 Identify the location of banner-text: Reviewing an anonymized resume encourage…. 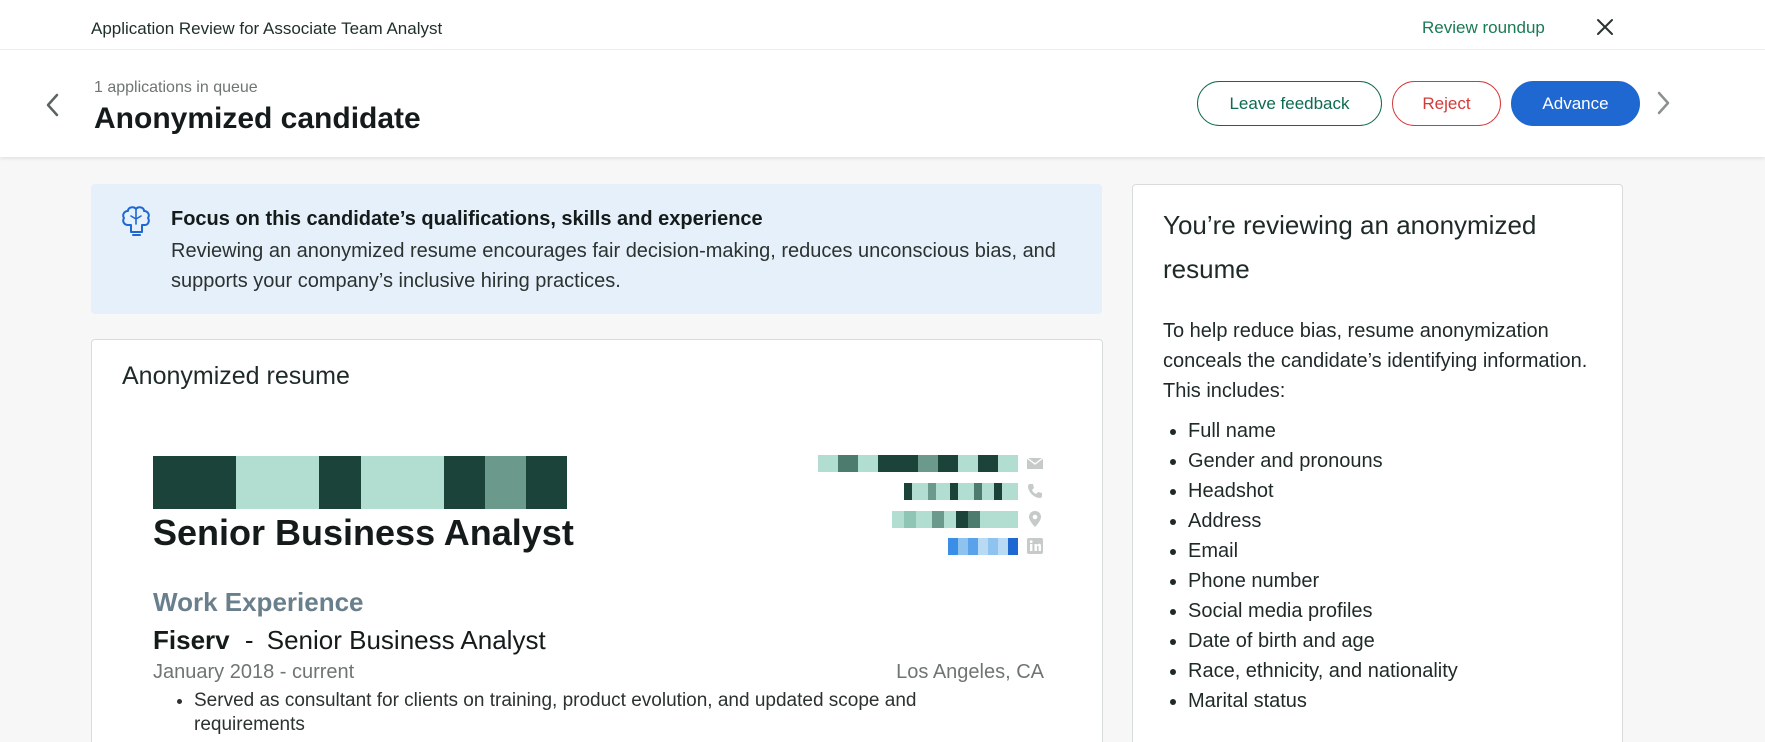
(613, 266).